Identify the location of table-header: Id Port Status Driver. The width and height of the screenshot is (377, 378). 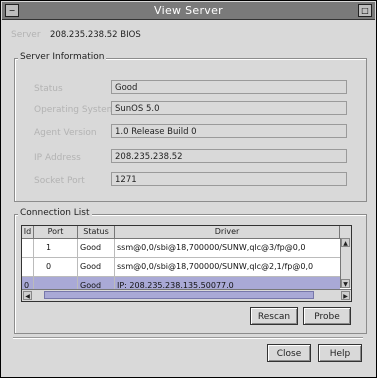
(186, 232).